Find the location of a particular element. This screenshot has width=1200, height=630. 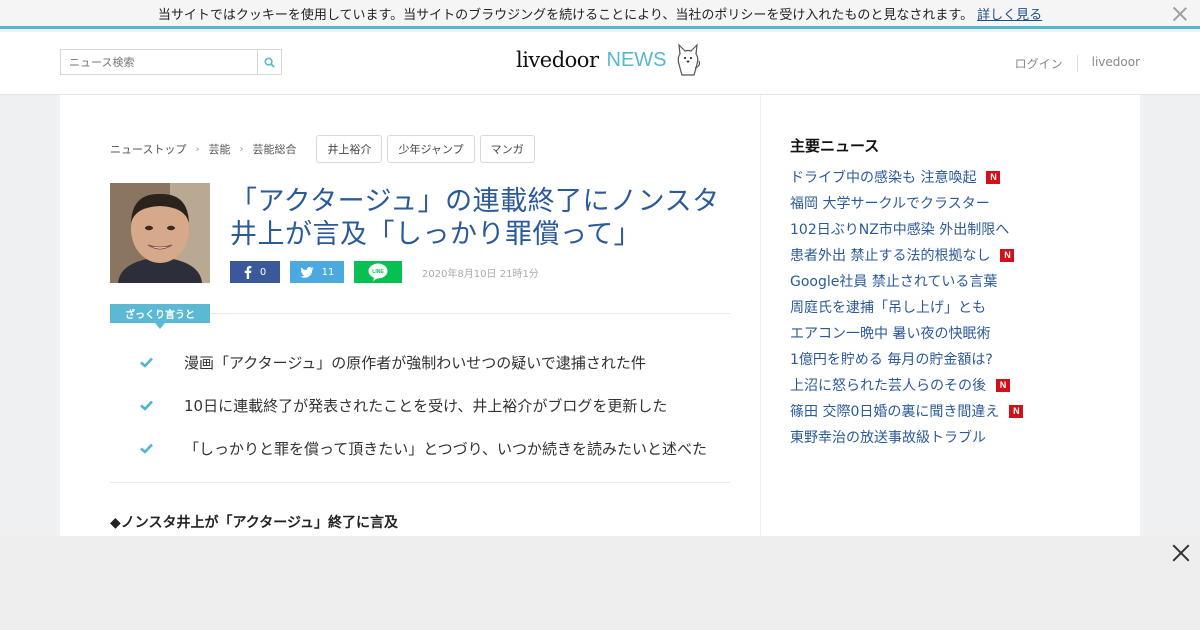

article-subheading: ◆ノンスタ井上が「アクタージュ」終了に言及 is located at coordinates (254, 523).